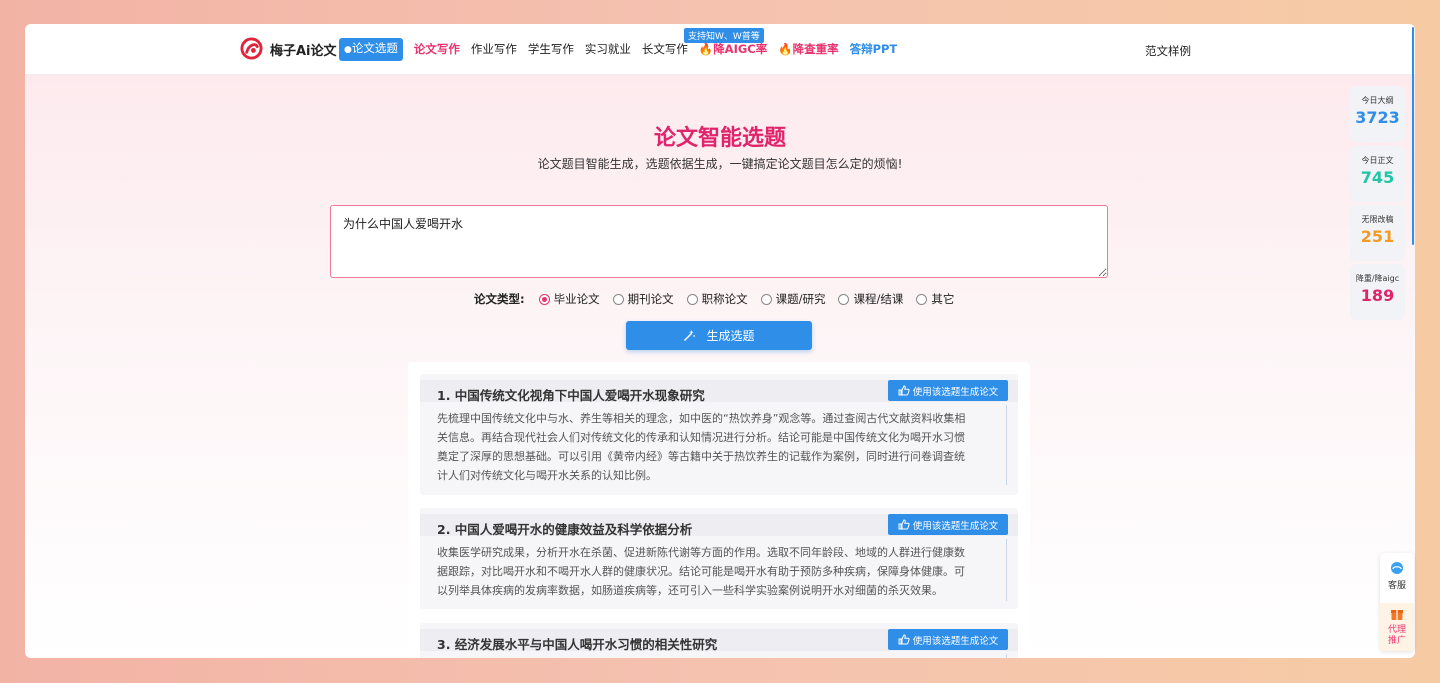 The height and width of the screenshot is (683, 1440). I want to click on headset-icon, so click(1397, 568).